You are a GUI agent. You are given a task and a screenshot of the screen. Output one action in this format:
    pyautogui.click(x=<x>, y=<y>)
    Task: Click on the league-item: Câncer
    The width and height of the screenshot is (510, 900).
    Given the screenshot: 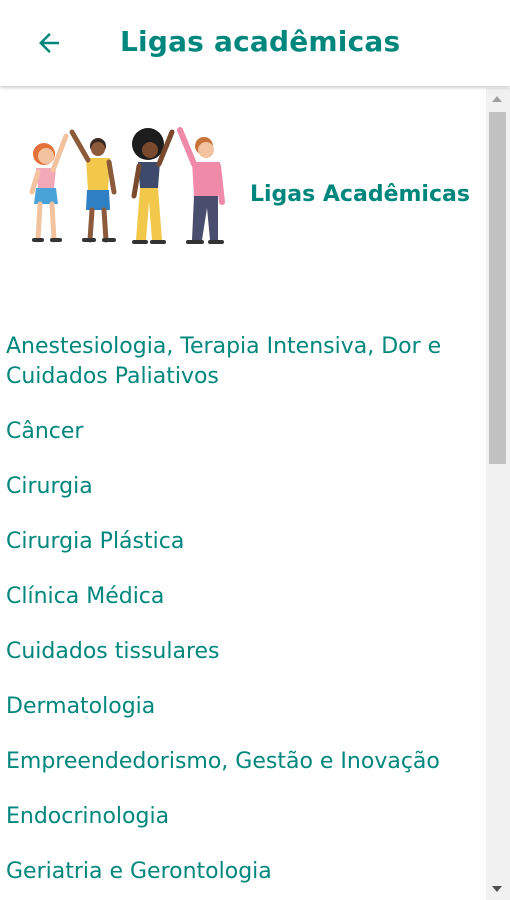 What is the action you would take?
    pyautogui.click(x=241, y=432)
    